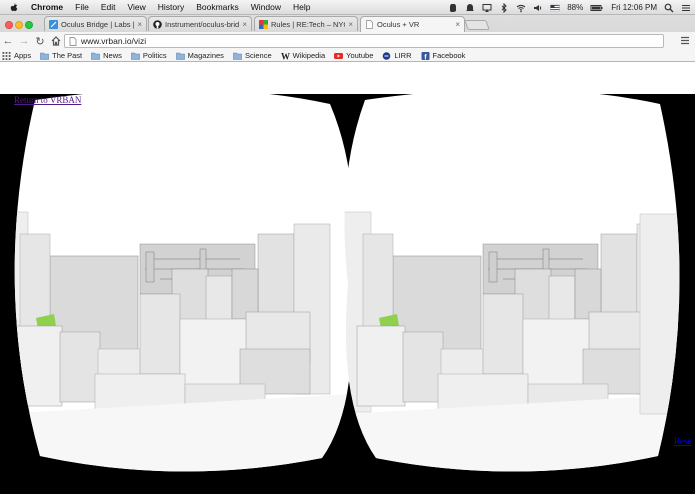 This screenshot has width=695, height=494. I want to click on bookmark-youtube: Youtube, so click(353, 55).